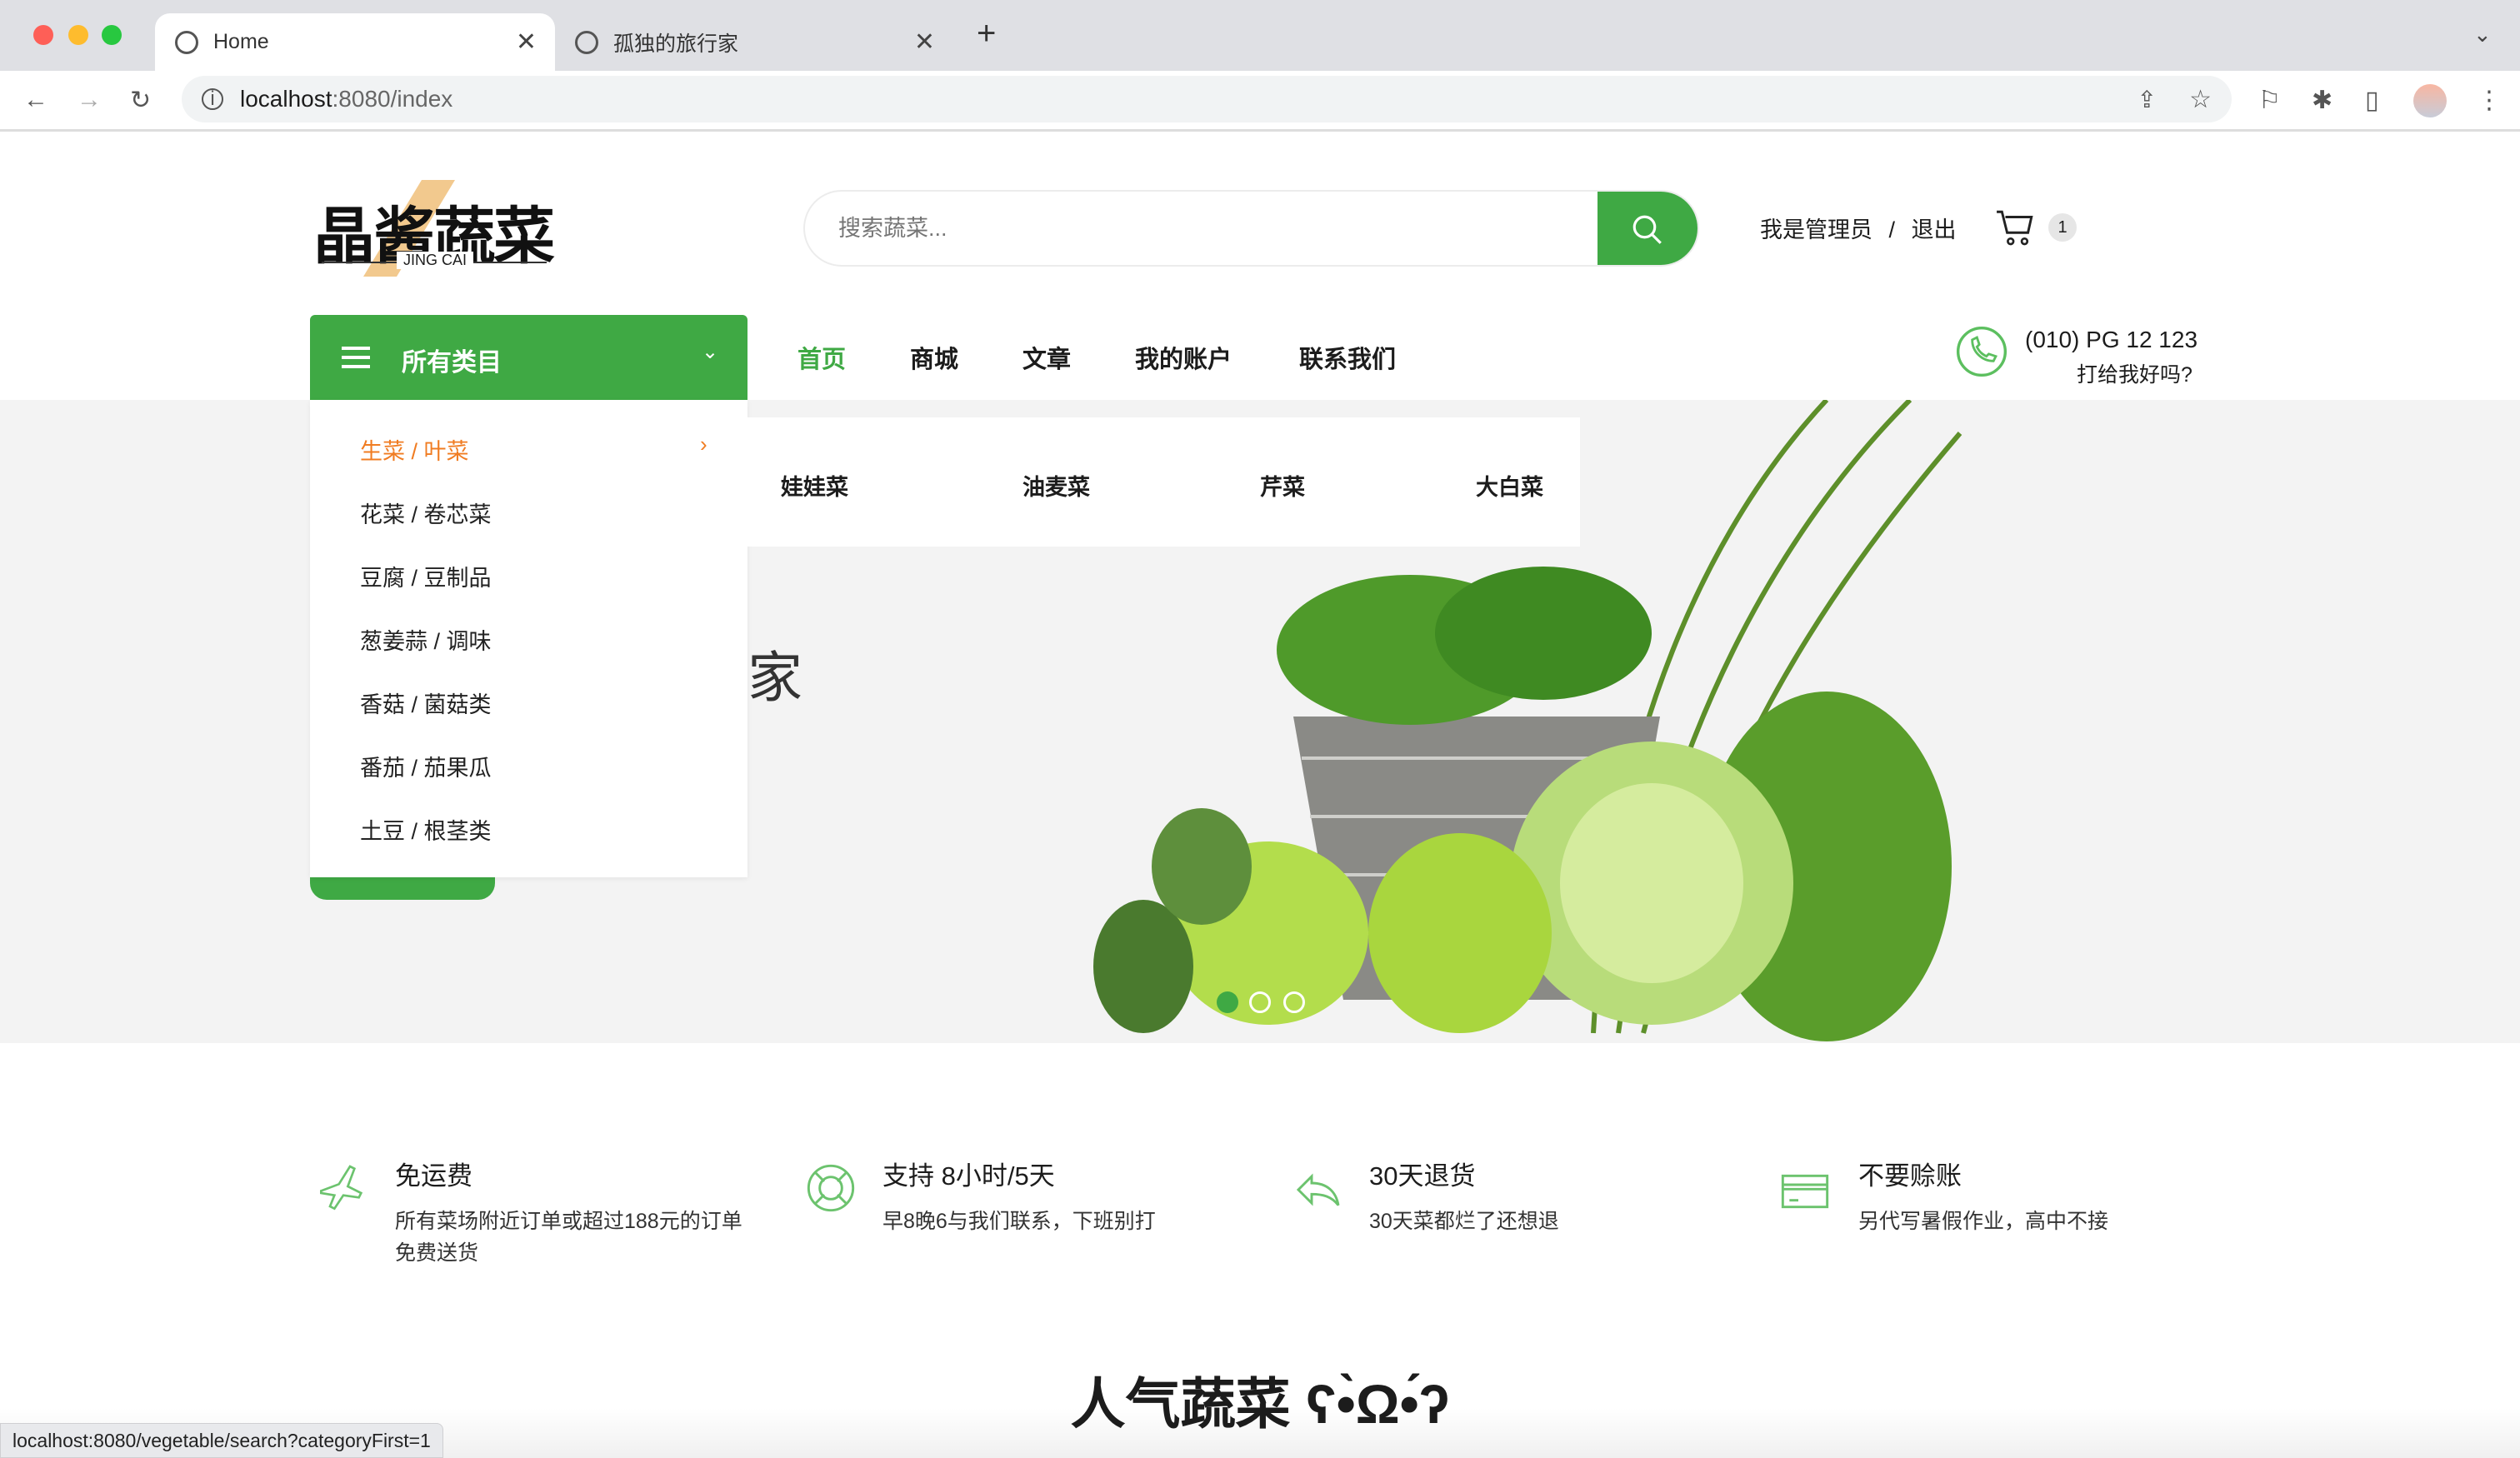 The height and width of the screenshot is (1458, 2520). Describe the element at coordinates (704, 444) in the screenshot. I see `chevron-right-icon: ›` at that location.